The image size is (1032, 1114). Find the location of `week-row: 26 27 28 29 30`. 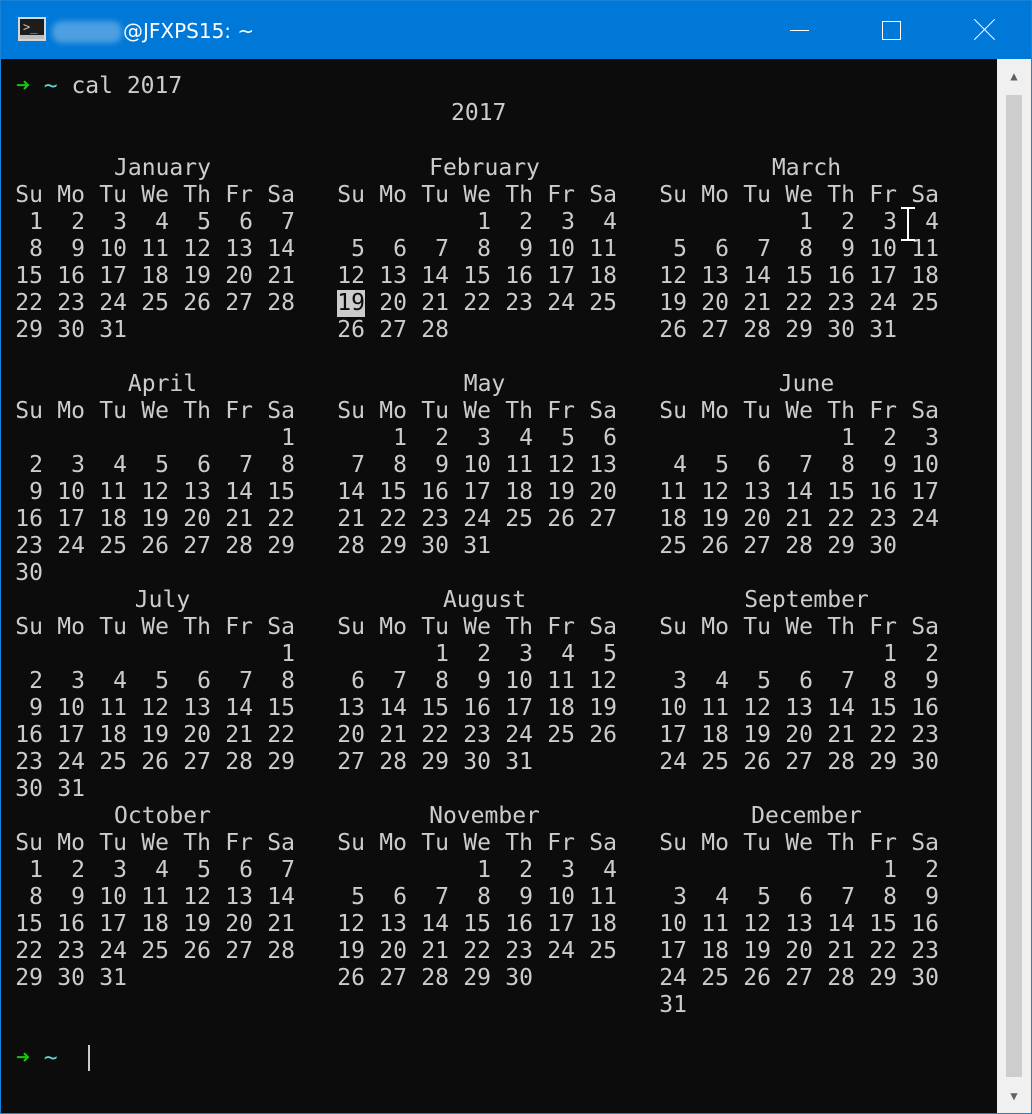

week-row: 26 27 28 29 30 is located at coordinates (484, 978).